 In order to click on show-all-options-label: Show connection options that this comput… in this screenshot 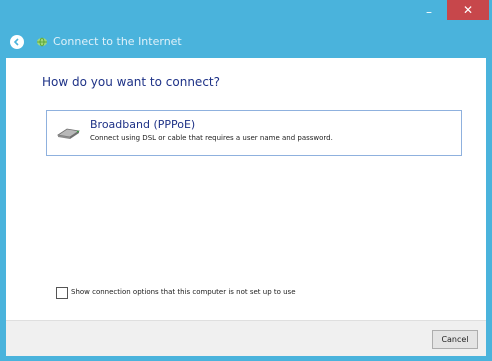, I will do `click(183, 292)`.